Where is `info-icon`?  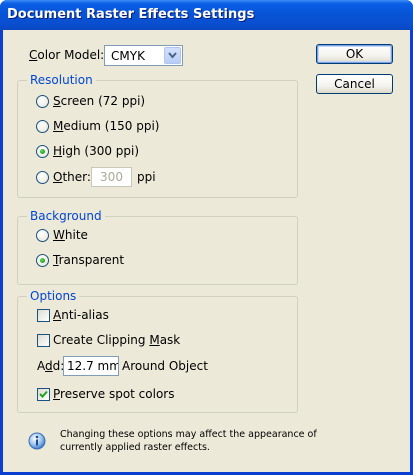
info-icon is located at coordinates (37, 441).